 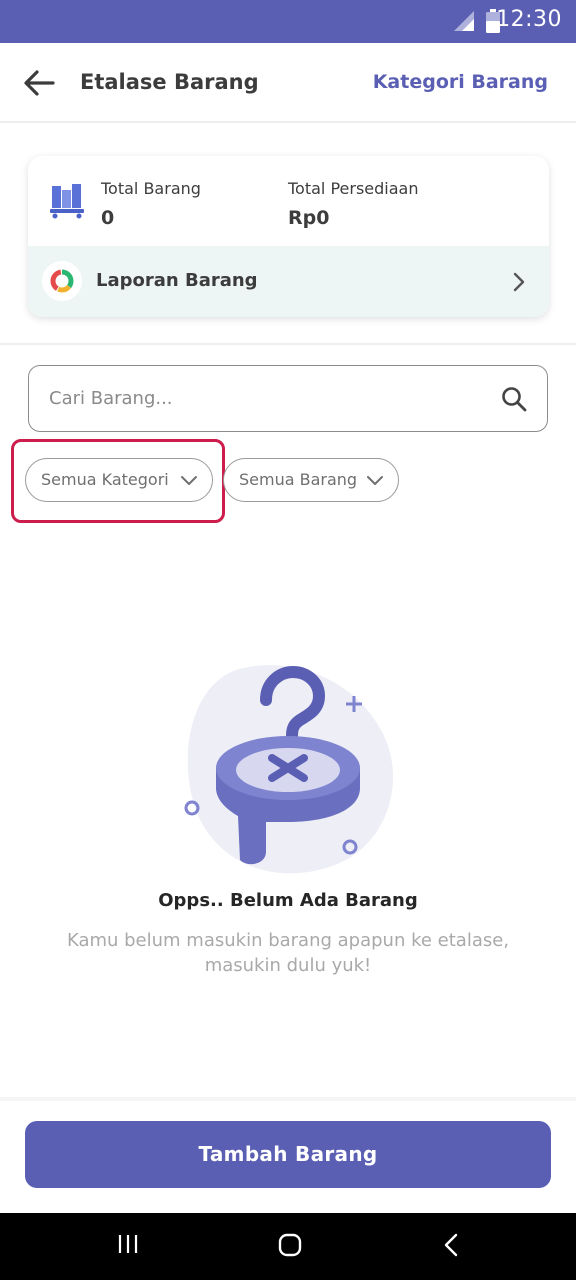 I want to click on search-box, so click(x=288, y=398).